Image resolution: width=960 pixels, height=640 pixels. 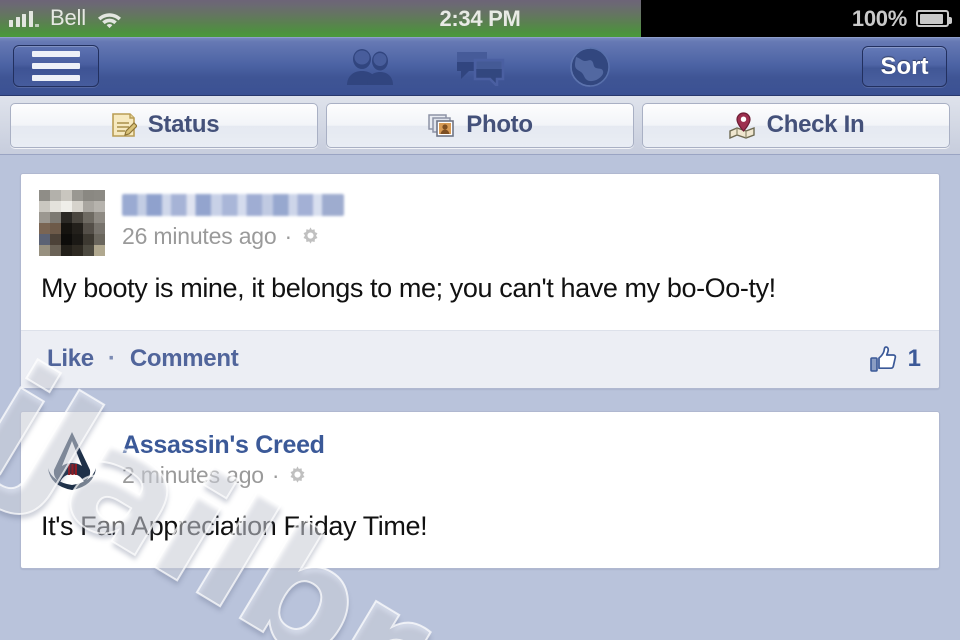 I want to click on status-composer-button: Status, so click(x=164, y=125).